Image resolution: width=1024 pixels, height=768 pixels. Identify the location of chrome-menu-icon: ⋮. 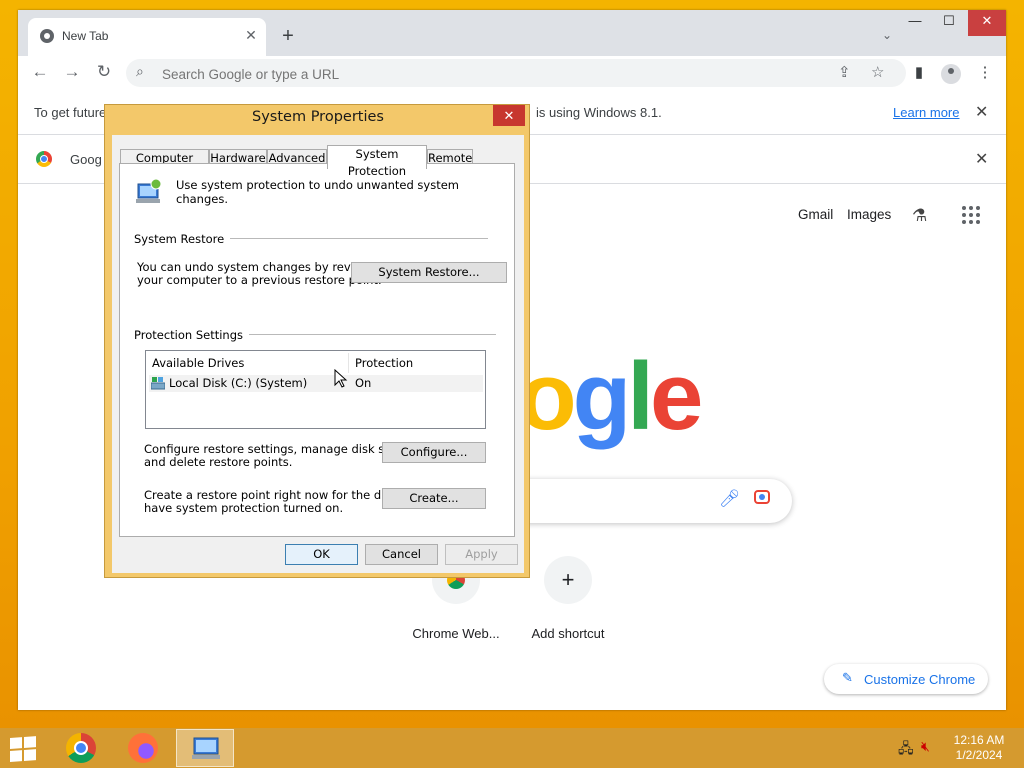
(985, 73).